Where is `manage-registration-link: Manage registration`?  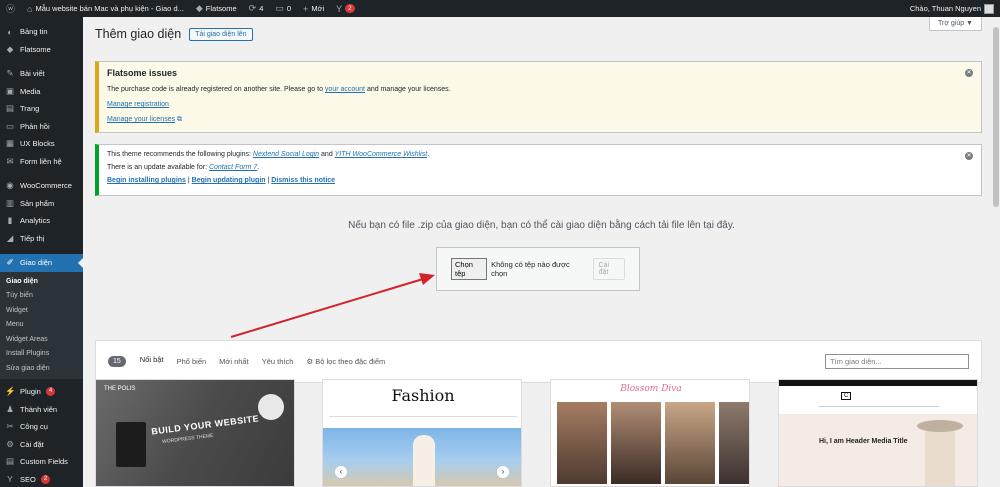
manage-registration-link: Manage registration is located at coordinates (138, 104).